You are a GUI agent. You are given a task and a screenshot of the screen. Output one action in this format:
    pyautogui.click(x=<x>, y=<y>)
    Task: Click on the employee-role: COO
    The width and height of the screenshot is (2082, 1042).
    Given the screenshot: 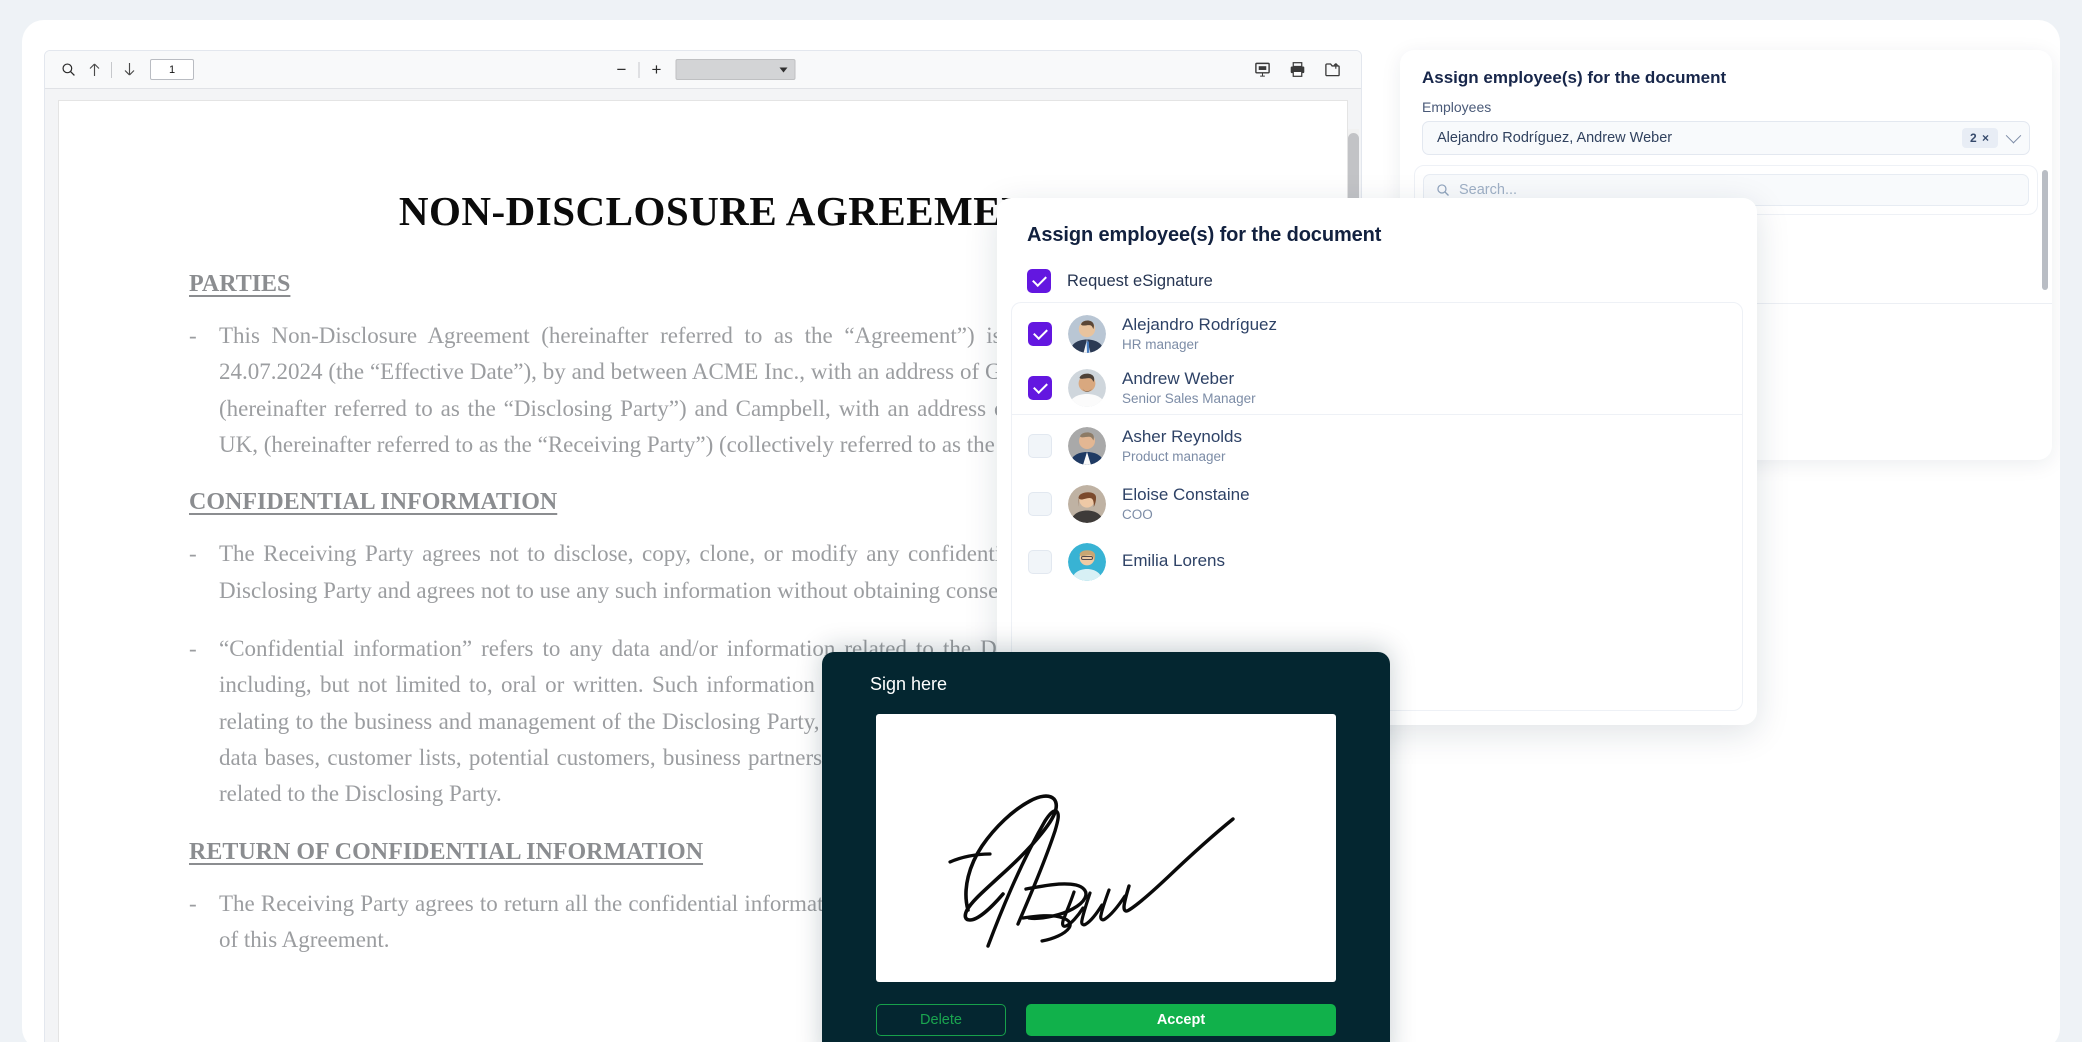 What is the action you would take?
    pyautogui.click(x=1137, y=514)
    